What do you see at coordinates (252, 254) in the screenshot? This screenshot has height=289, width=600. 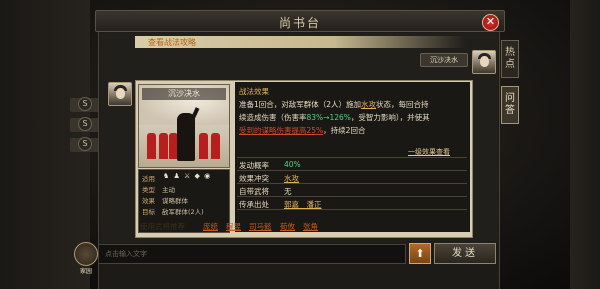 I see `chat-input: 点击输入文字` at bounding box center [252, 254].